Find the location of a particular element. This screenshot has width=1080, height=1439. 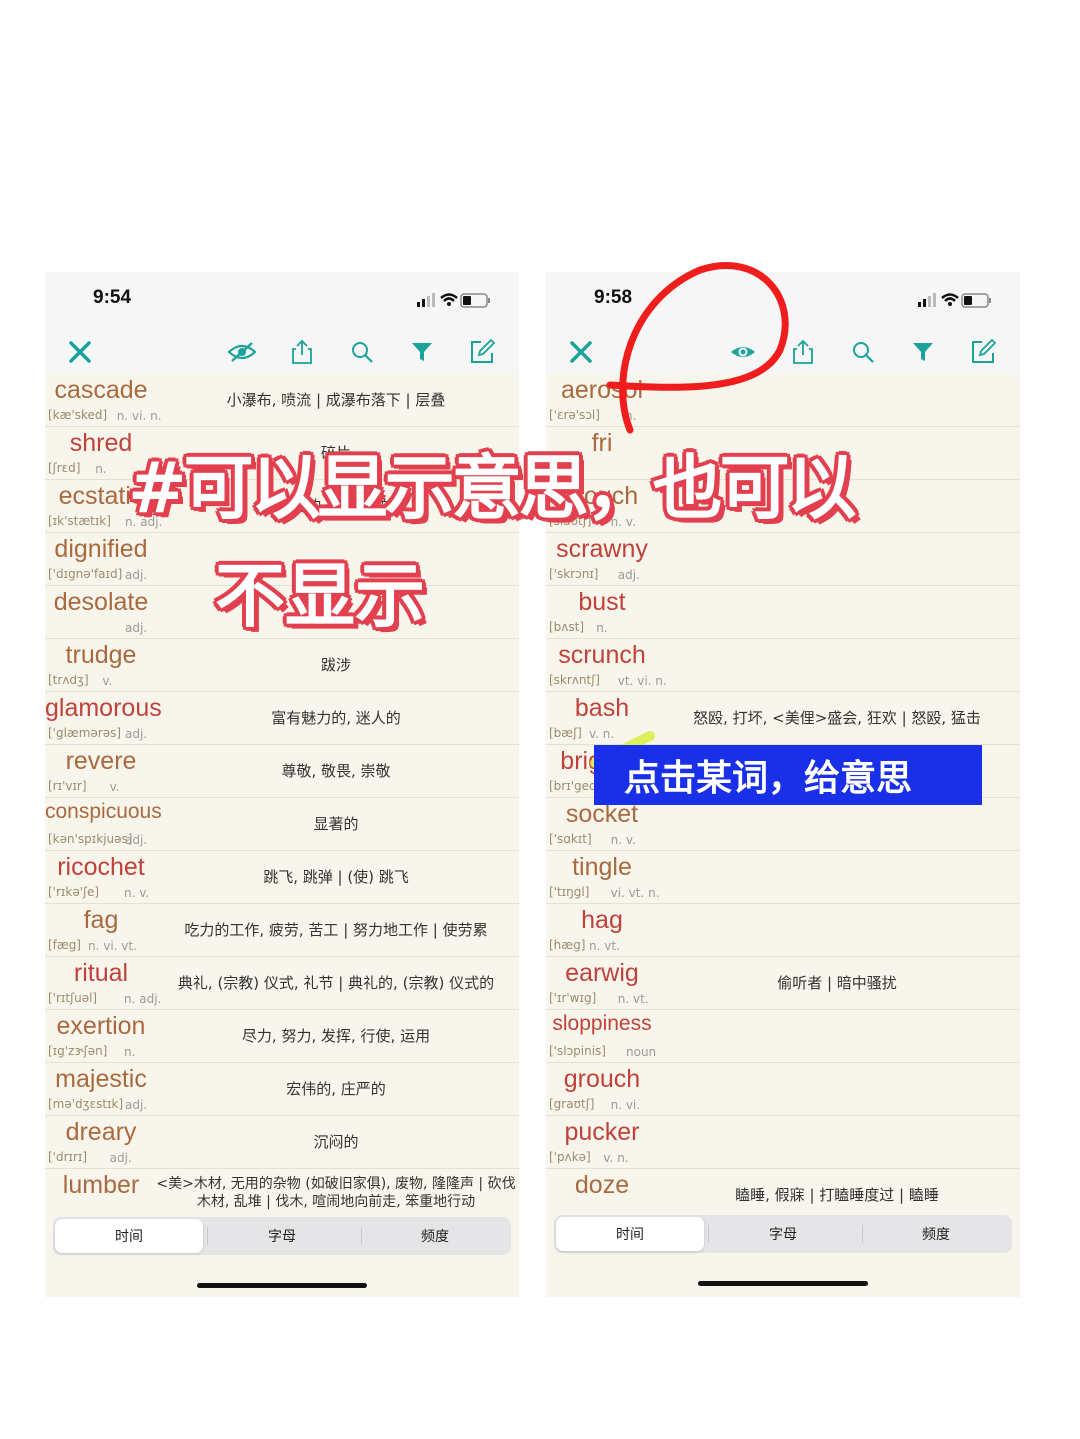

word-row: revere [rɪ'vɪr] v. 尊敬, 敬畏, 崇敬 is located at coordinates (282, 771).